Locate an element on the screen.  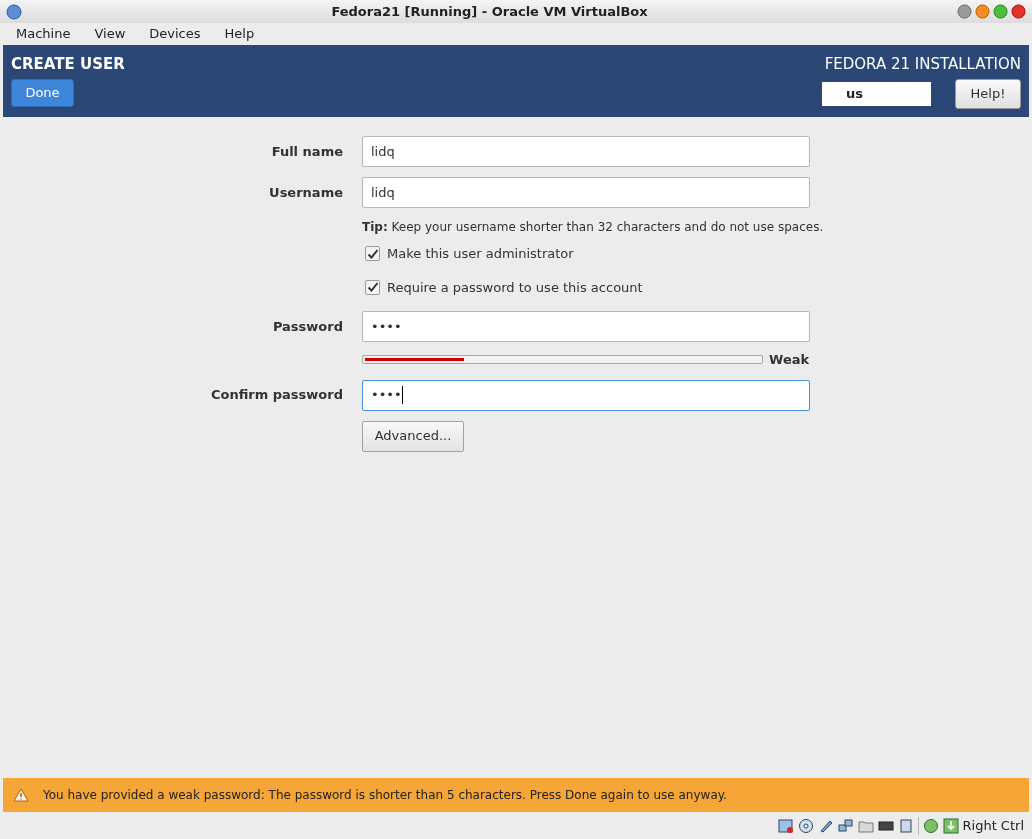
menu-item: View is located at coordinates (110, 34).